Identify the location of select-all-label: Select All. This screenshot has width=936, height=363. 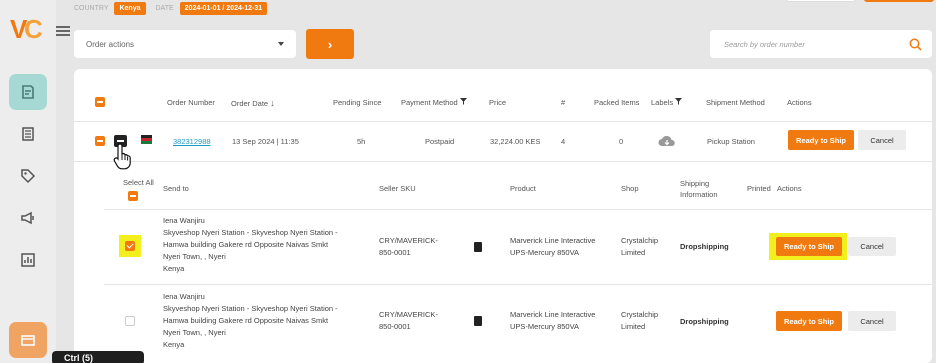
(138, 182).